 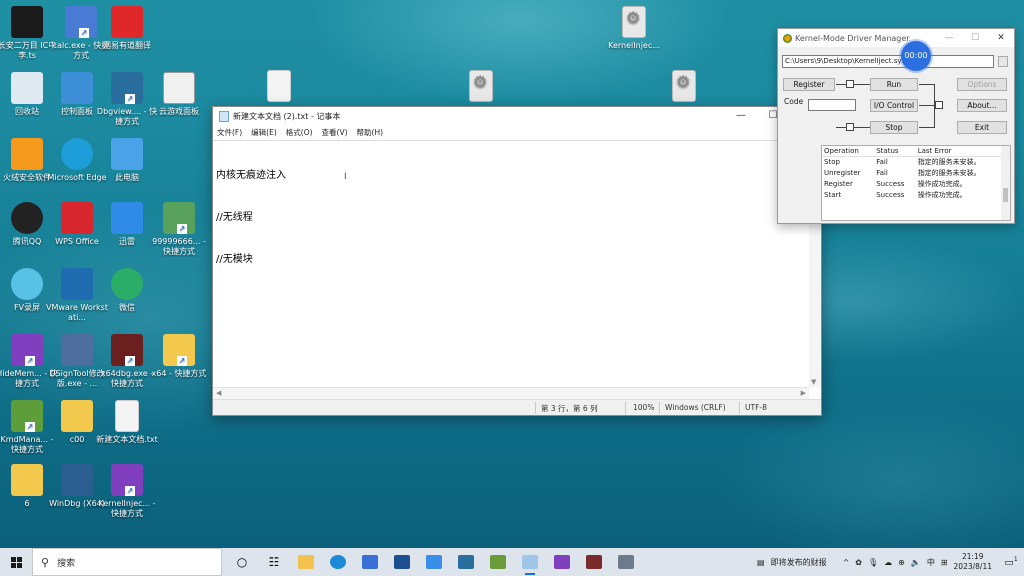 What do you see at coordinates (803, 393) in the screenshot?
I see `scroll-right-icon: ▶` at bounding box center [803, 393].